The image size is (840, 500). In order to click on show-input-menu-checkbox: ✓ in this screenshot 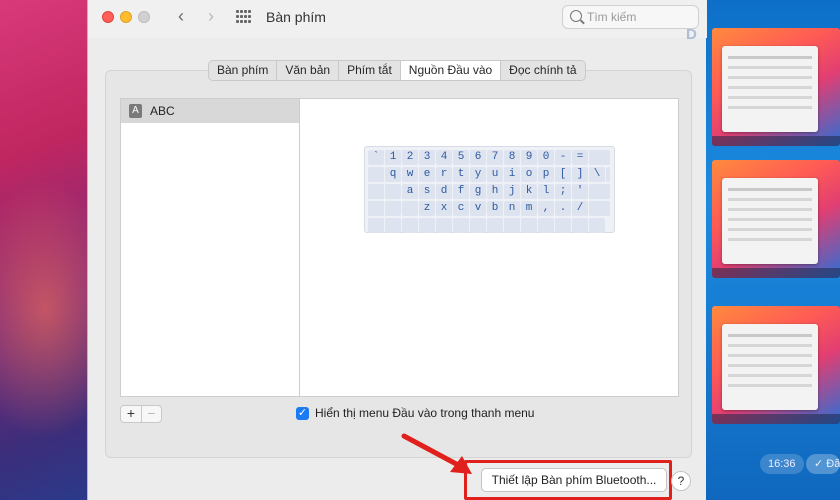, I will do `click(302, 413)`.